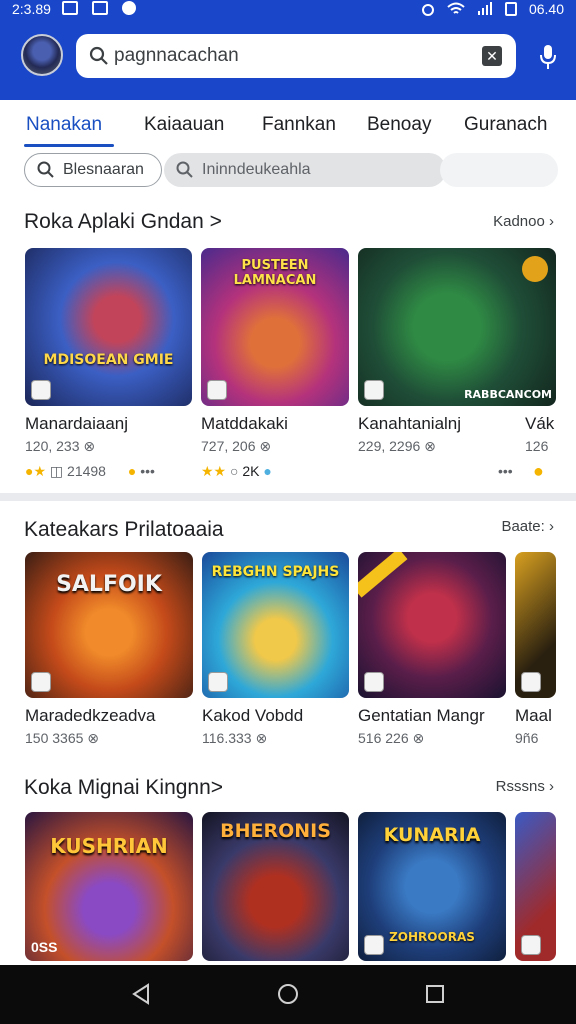 The height and width of the screenshot is (1024, 576). Describe the element at coordinates (391, 738) in the screenshot. I see `app-downloads: 516 226 ⊗` at that location.